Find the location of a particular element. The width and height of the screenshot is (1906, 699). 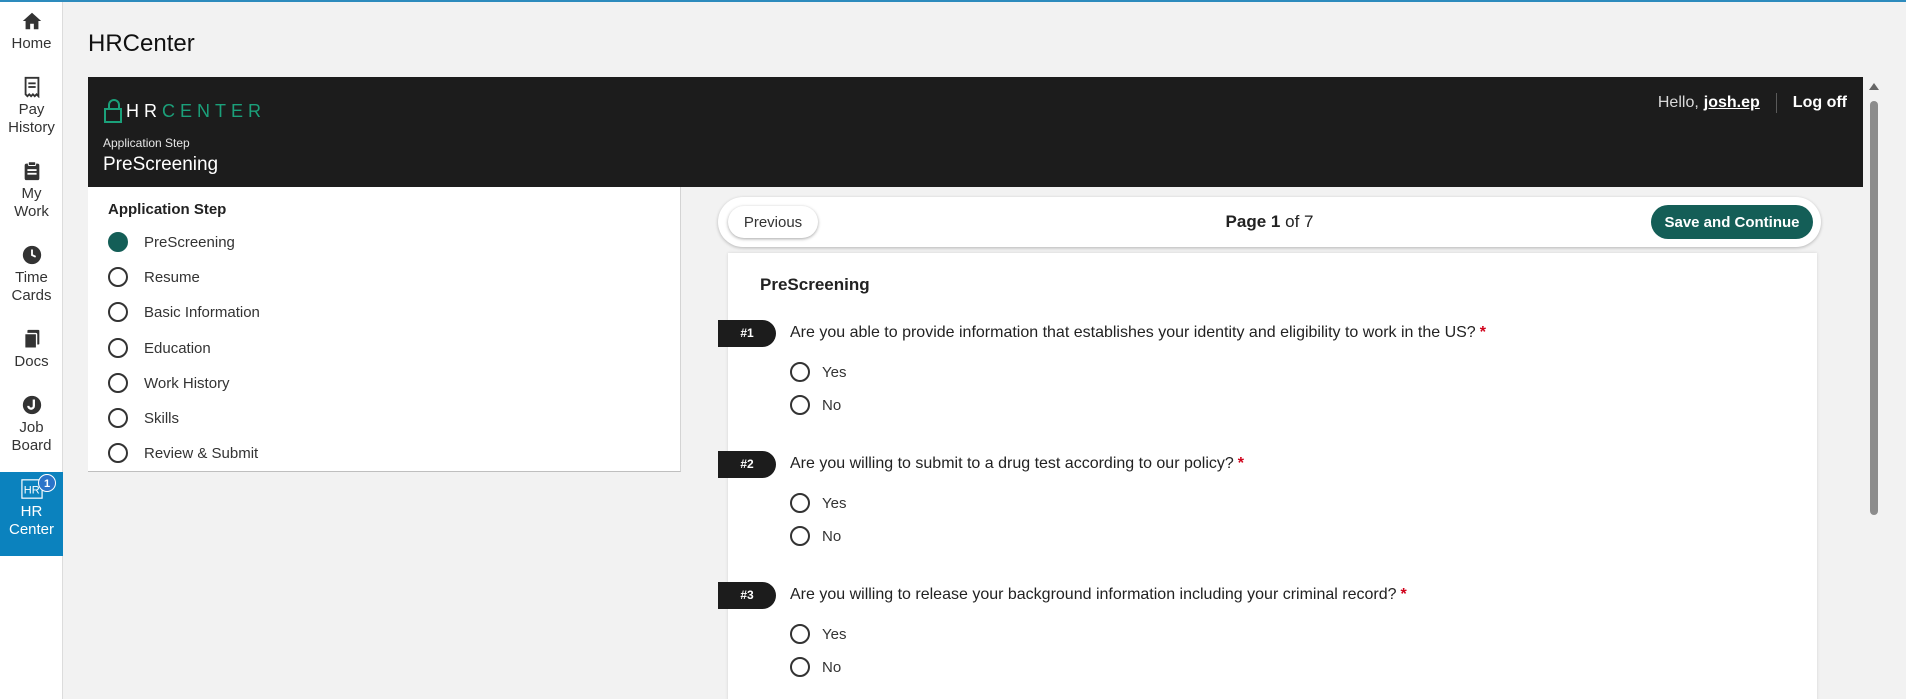

rail-item-label: Pay History is located at coordinates (31, 118).